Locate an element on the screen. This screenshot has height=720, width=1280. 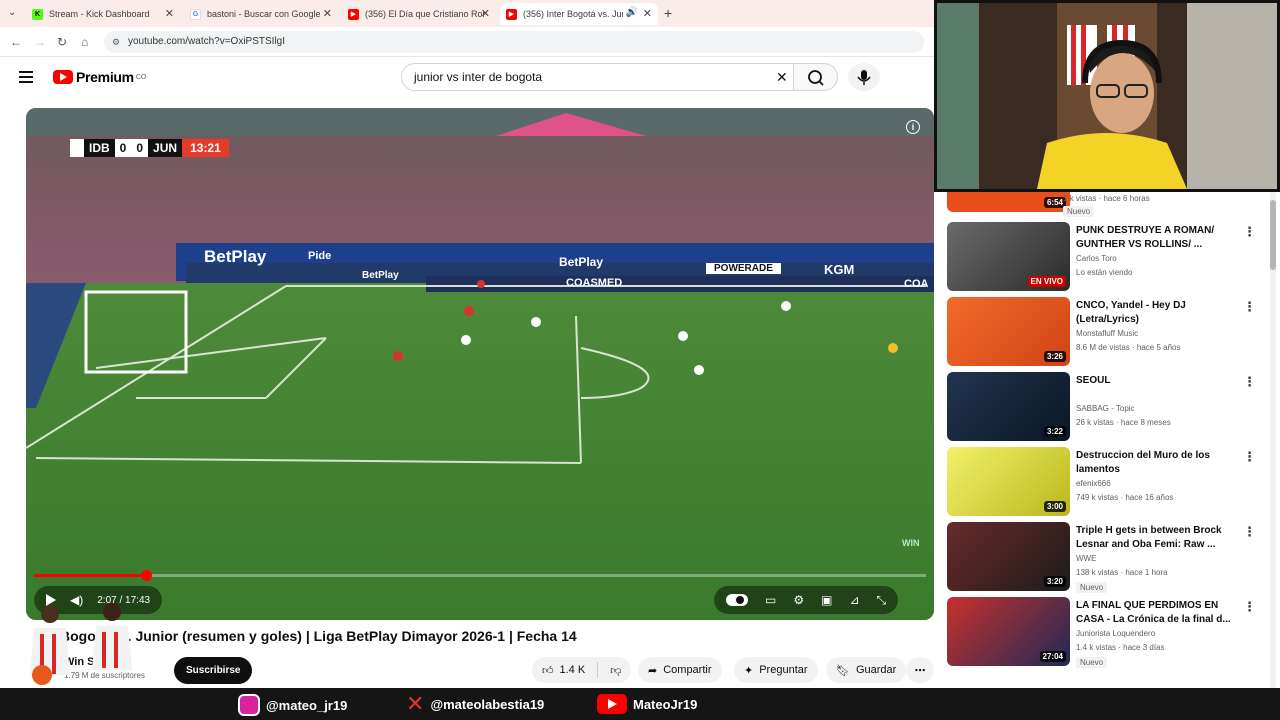
share-button: ➦ Compartir is located at coordinates (680, 670).